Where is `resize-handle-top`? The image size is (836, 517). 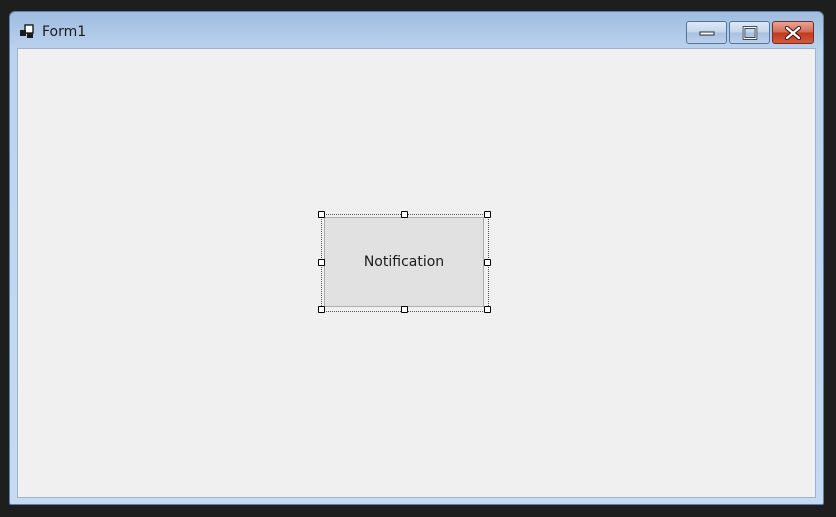
resize-handle-top is located at coordinates (404, 214).